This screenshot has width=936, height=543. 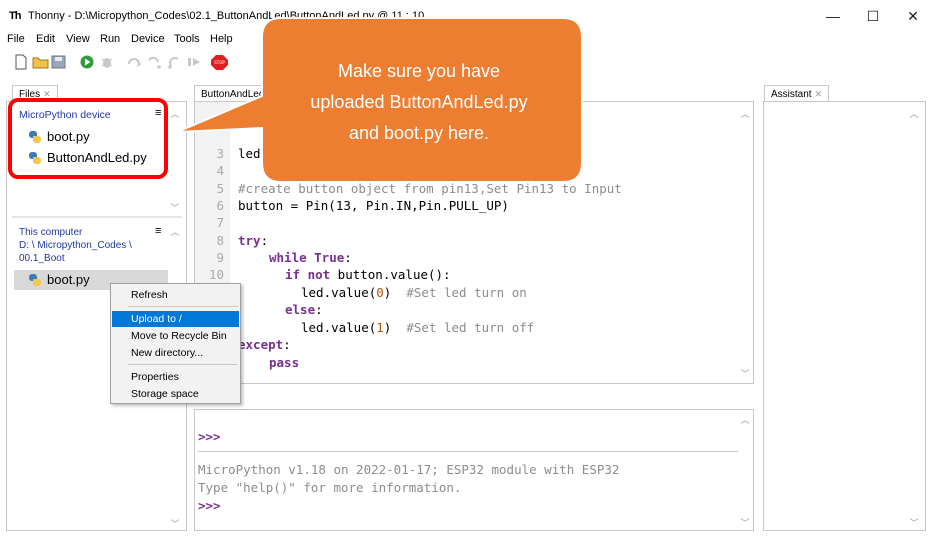 I want to click on code-line-12: else:, so click(x=304, y=309).